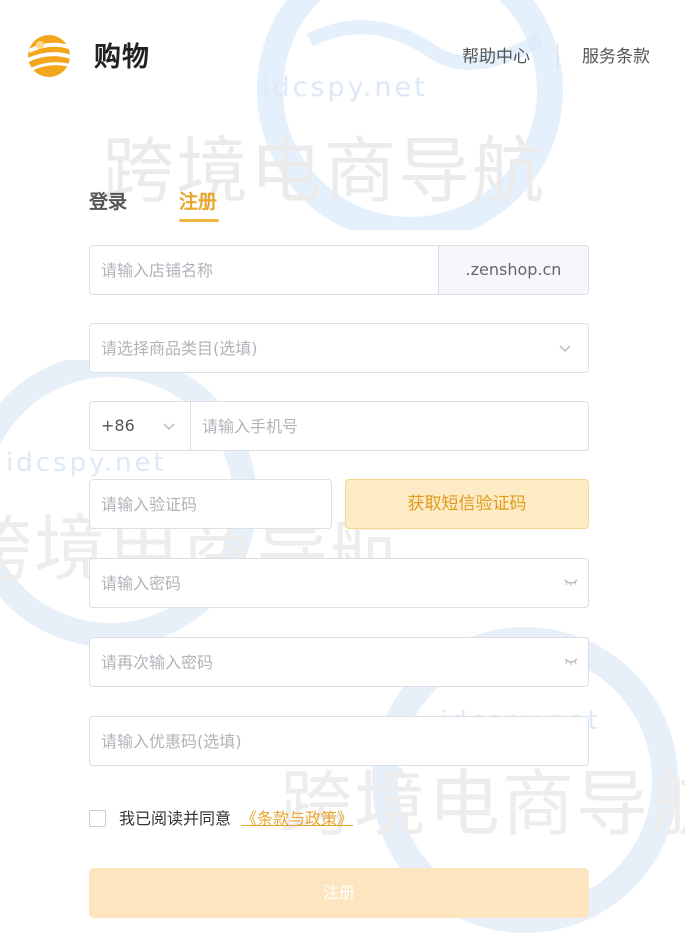  I want to click on phone-input, so click(389, 426).